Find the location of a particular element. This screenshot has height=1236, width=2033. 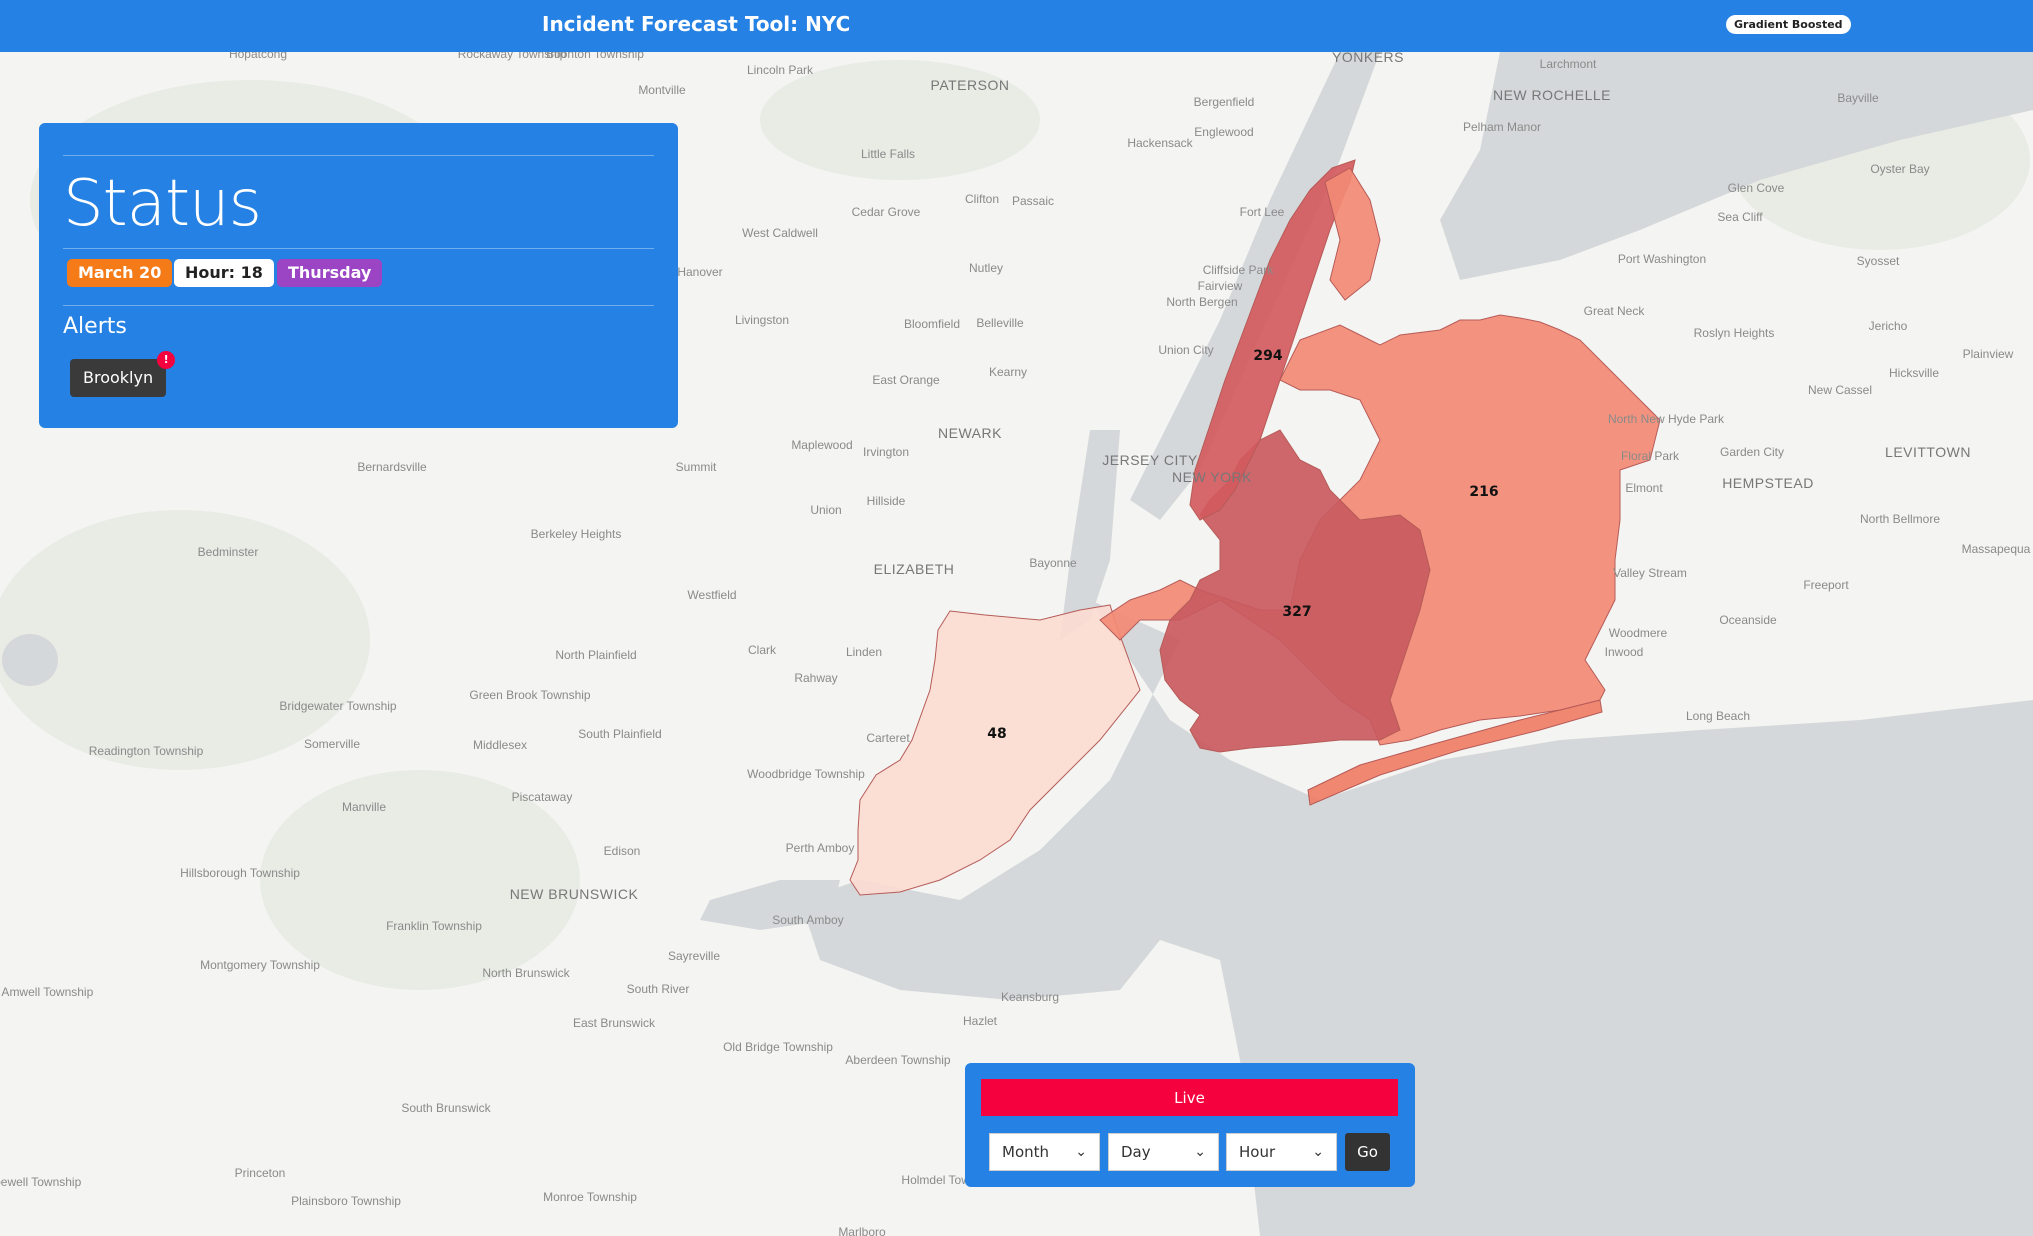

place-label: Hackensack is located at coordinates (1160, 143).